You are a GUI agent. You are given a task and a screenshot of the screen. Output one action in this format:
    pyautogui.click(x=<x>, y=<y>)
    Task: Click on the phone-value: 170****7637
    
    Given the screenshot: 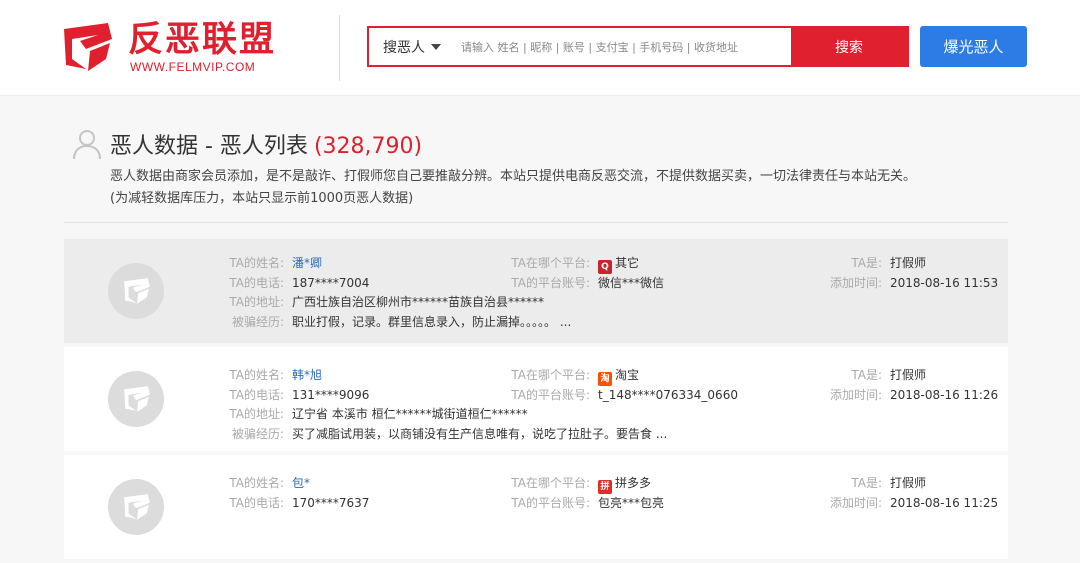 What is the action you would take?
    pyautogui.click(x=331, y=503)
    